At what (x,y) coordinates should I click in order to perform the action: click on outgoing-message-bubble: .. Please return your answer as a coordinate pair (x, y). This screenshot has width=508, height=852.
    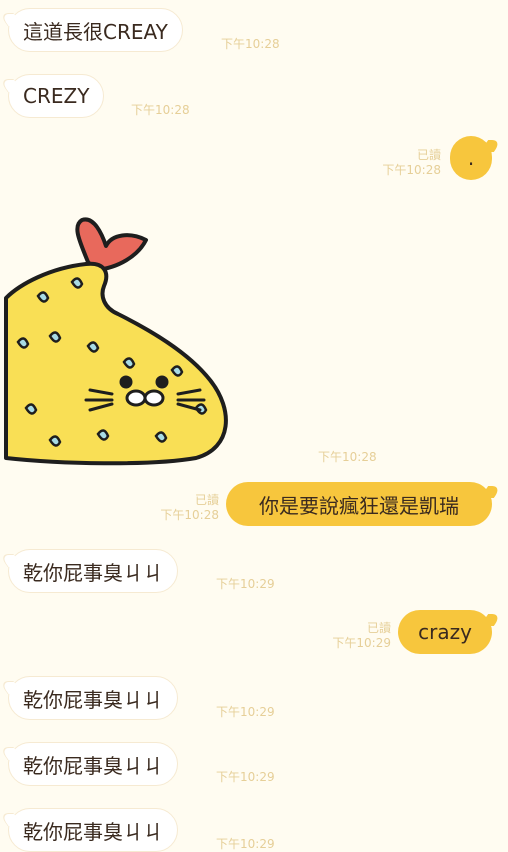
    Looking at the image, I should click on (471, 158).